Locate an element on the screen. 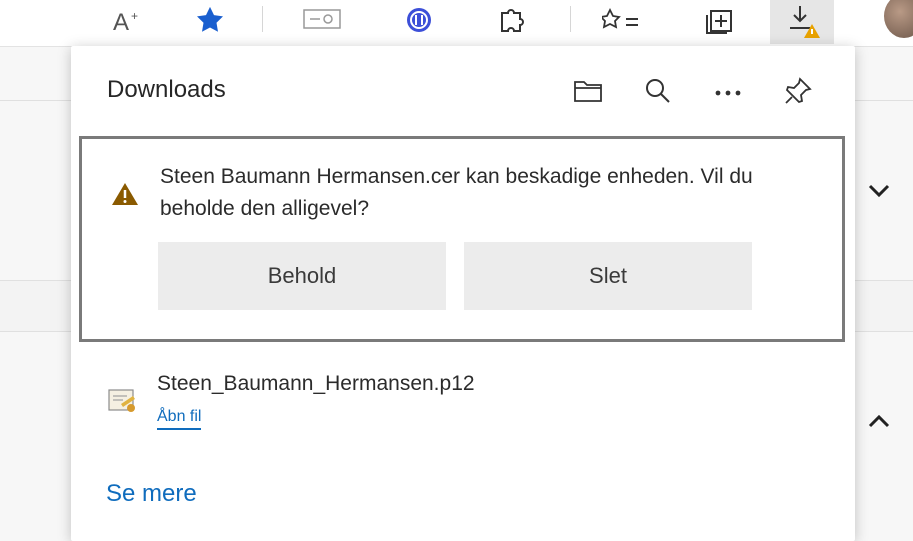 Image resolution: width=913 pixels, height=541 pixels. file-name: Steen_Baumann_Hermansen.p12 is located at coordinates (316, 383).